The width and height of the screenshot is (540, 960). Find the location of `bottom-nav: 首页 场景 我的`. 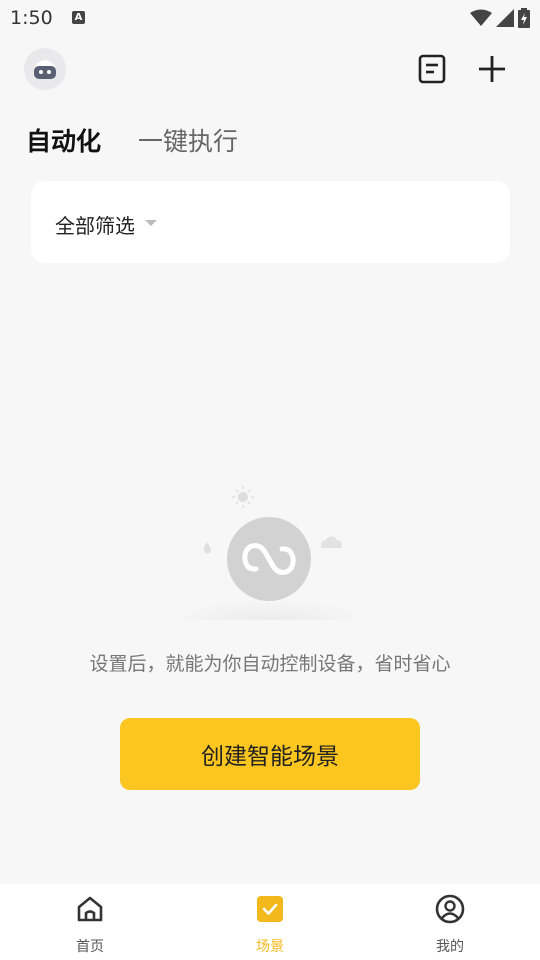

bottom-nav: 首页 场景 我的 is located at coordinates (270, 922).